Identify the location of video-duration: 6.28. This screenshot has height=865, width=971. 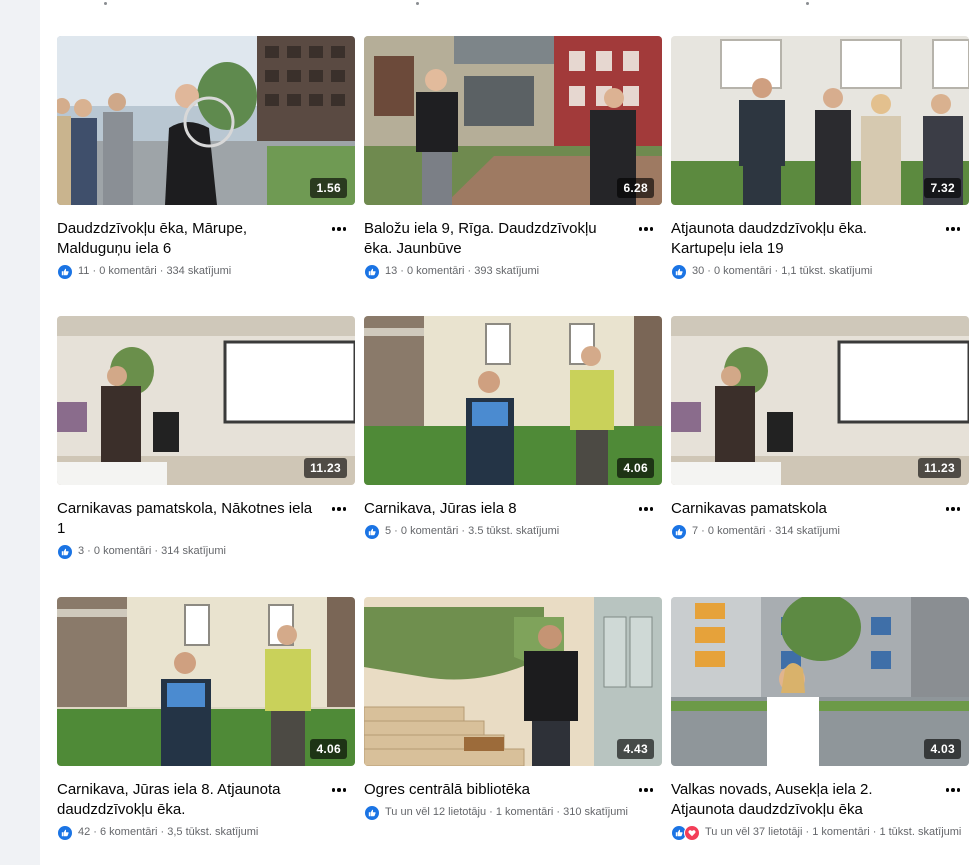
(635, 188).